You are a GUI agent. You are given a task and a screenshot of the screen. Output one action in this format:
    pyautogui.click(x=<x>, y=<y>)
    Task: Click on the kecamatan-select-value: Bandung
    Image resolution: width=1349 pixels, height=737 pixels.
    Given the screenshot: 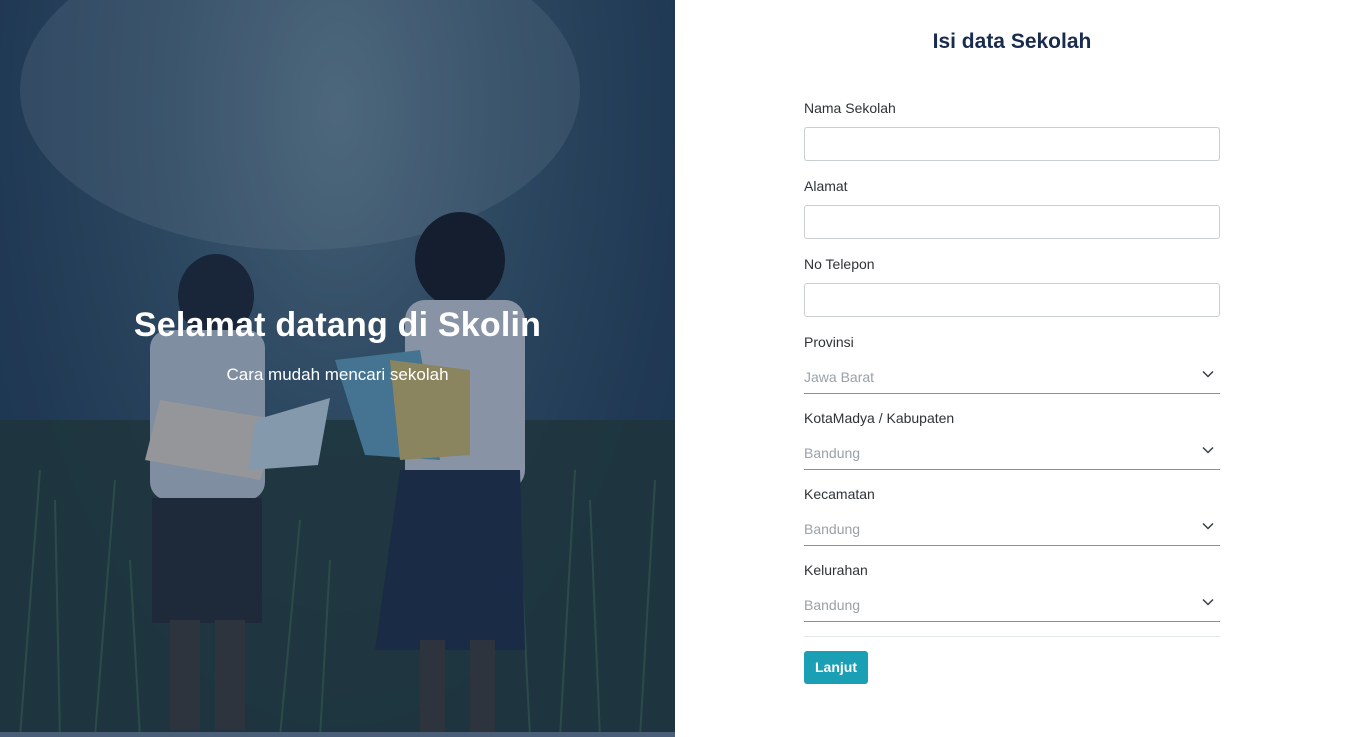 What is the action you would take?
    pyautogui.click(x=832, y=529)
    